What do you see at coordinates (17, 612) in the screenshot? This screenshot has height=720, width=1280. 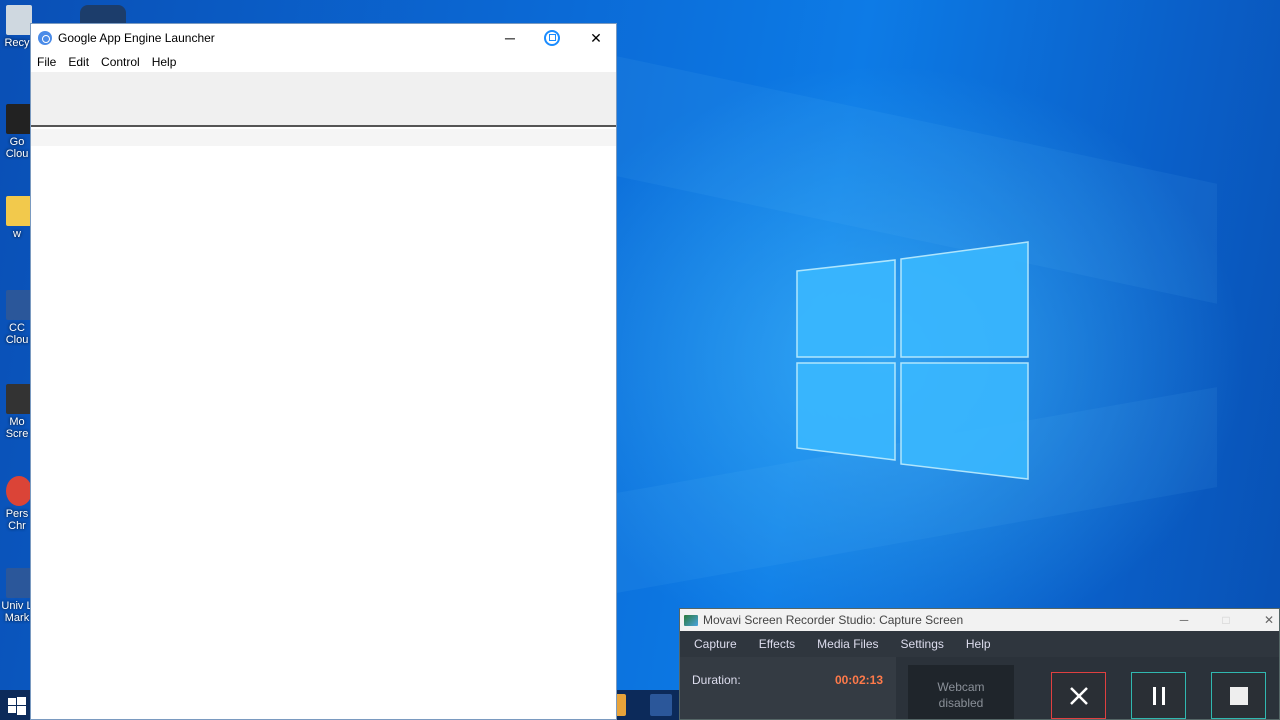 I see `desktop-icon-label: Univ L Mark` at bounding box center [17, 612].